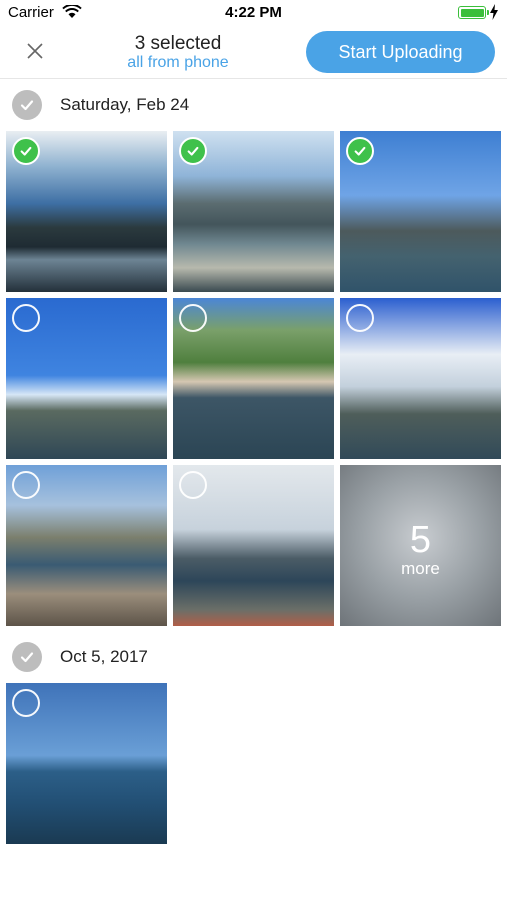 The height and width of the screenshot is (900, 507). I want to click on more-text: more, so click(420, 568).